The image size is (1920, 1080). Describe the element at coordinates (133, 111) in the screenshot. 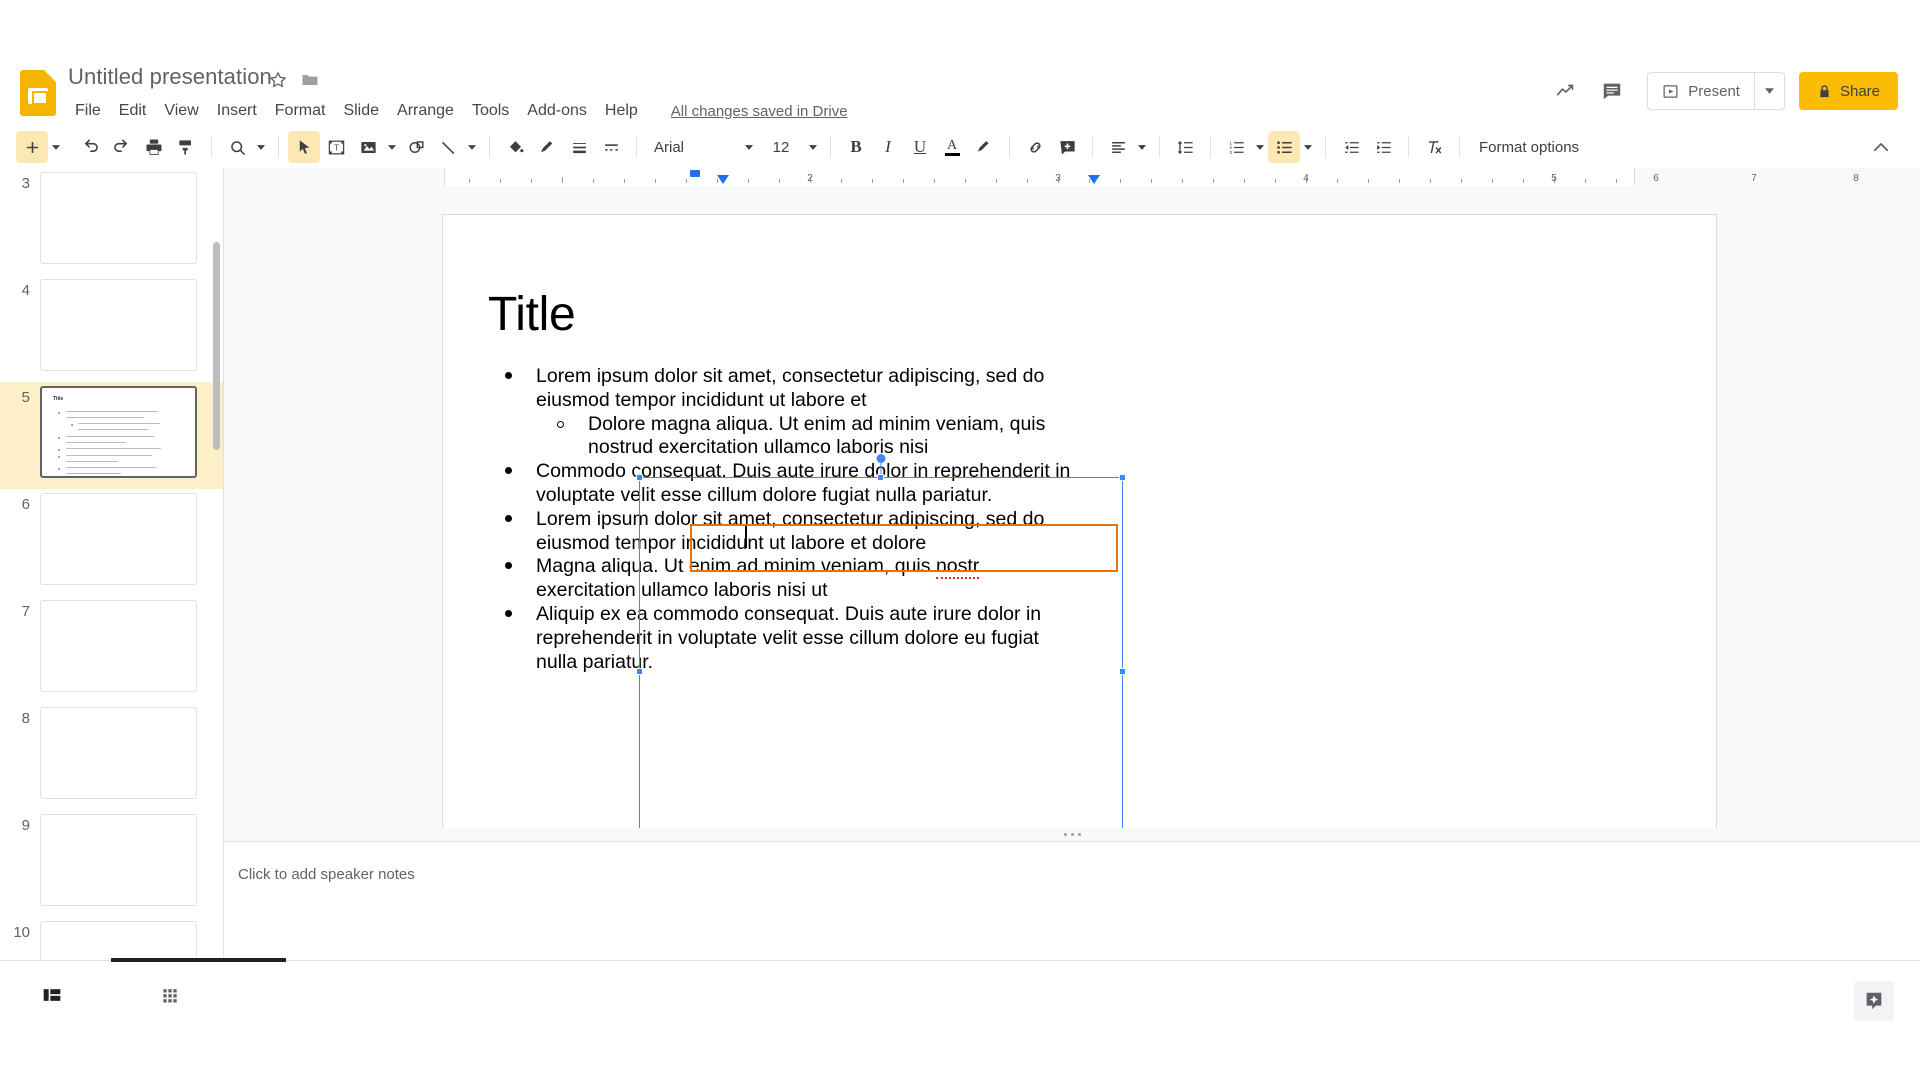

I see `menu-item-edit: Edit` at that location.